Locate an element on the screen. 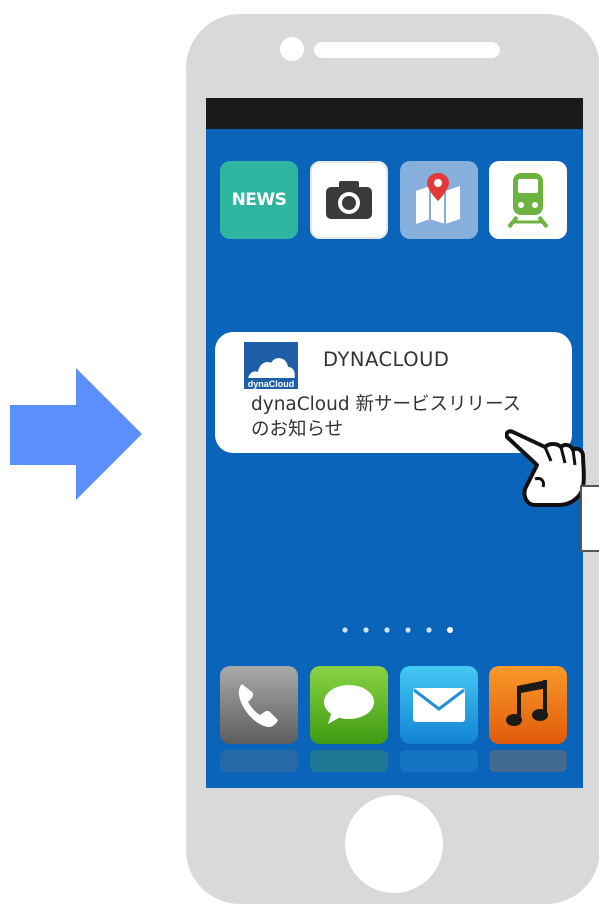 This screenshot has width=599, height=911. status-bar is located at coordinates (394, 113).